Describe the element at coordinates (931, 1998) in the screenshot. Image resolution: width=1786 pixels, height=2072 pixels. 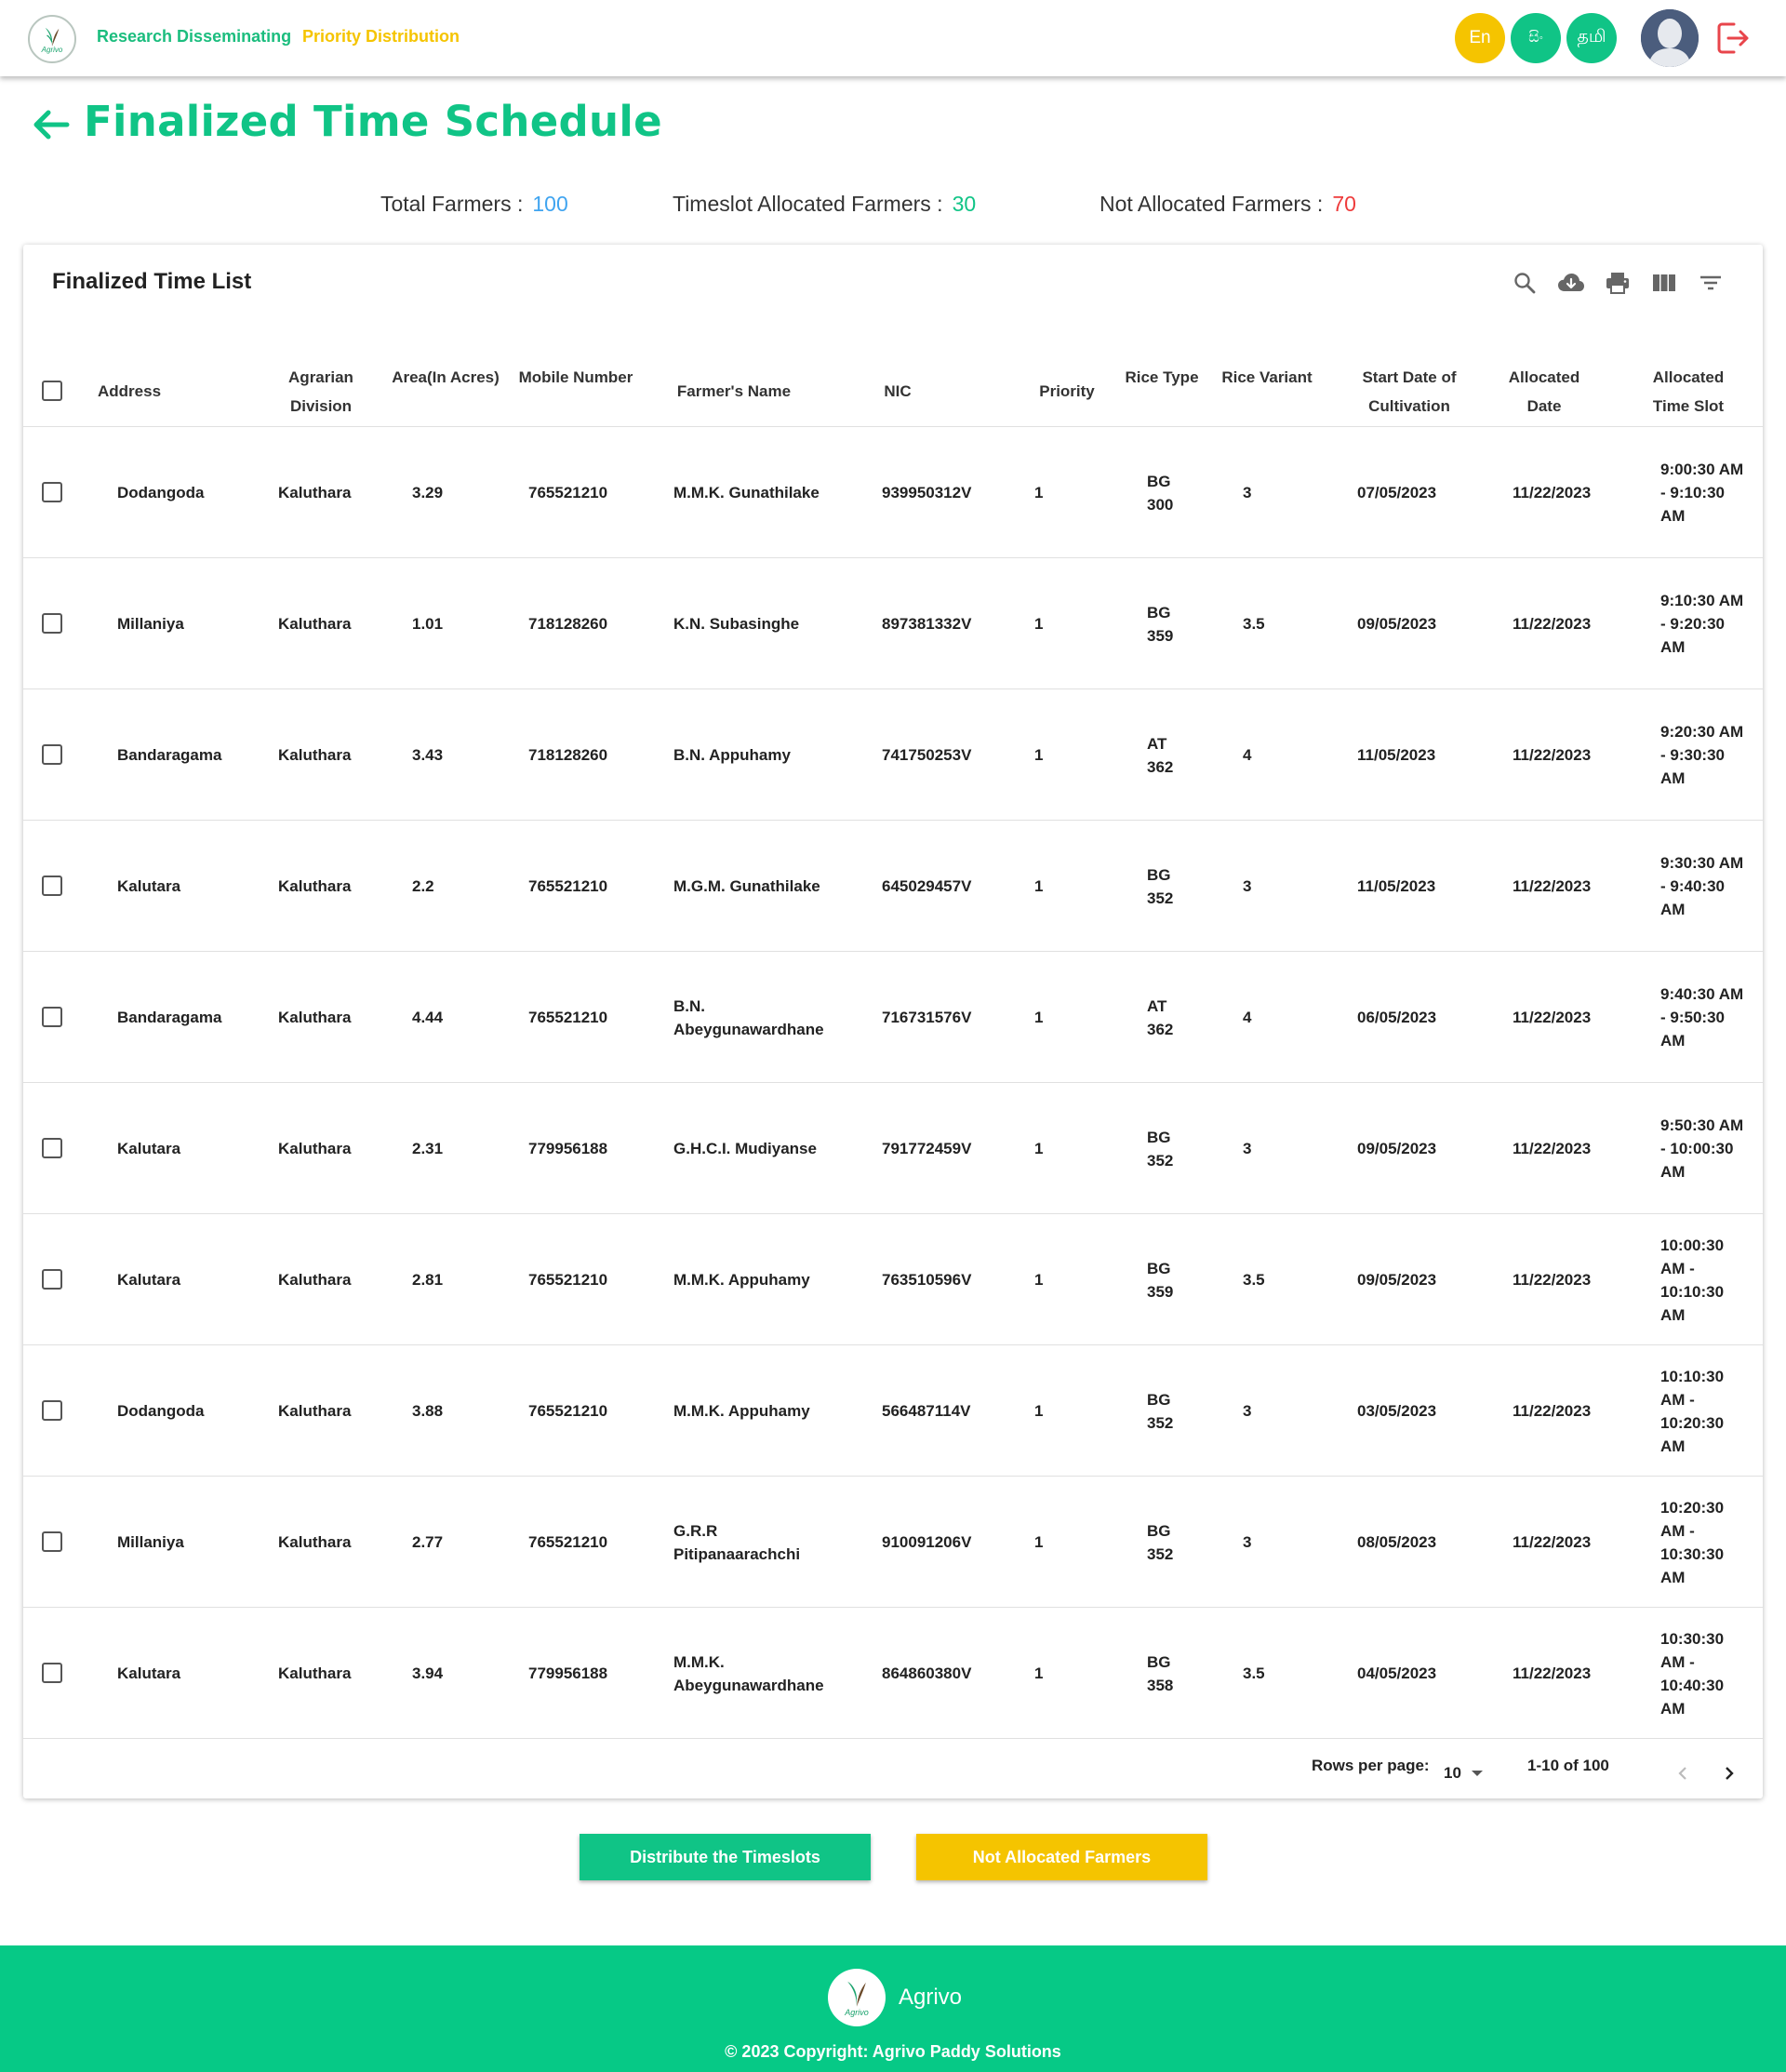
I see `footer-brand-name: Agrivo` at that location.